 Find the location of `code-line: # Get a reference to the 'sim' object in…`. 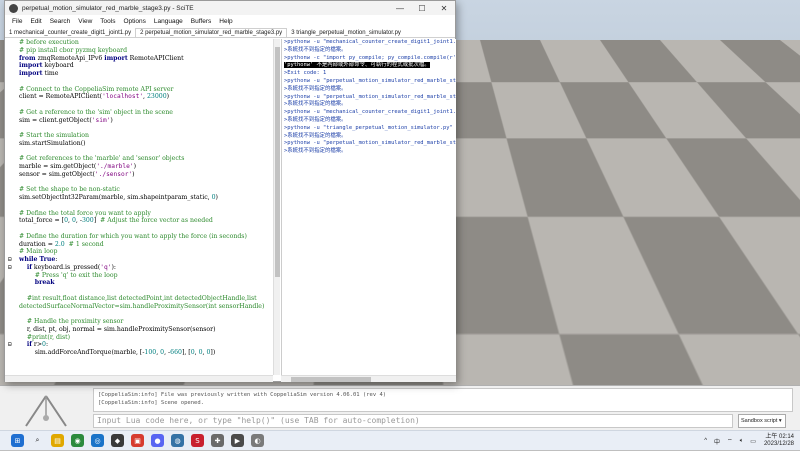

code-line: # Get a reference to the 'sim' object in… is located at coordinates (146, 113).